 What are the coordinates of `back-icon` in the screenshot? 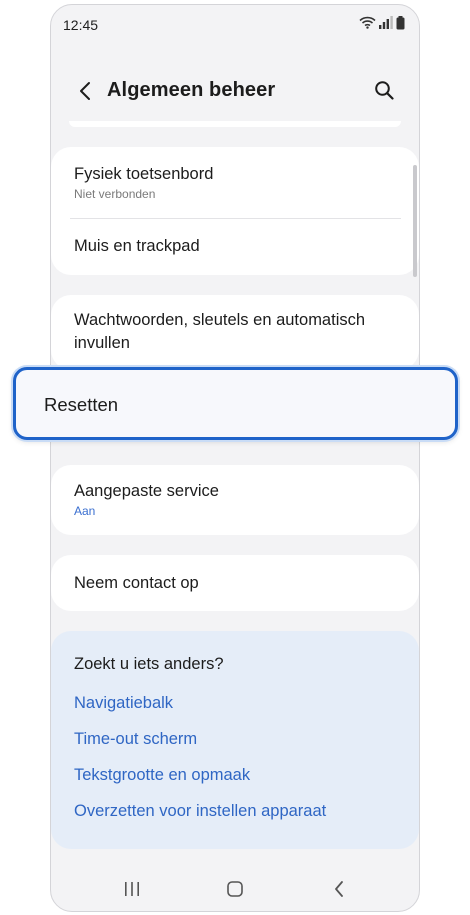 It's located at (339, 891).